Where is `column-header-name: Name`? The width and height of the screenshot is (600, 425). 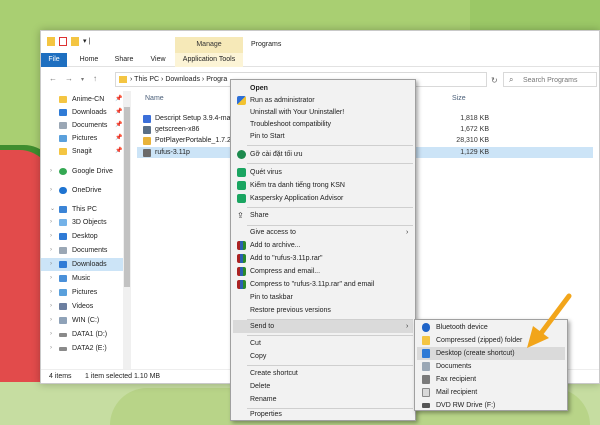
column-header-name: Name is located at coordinates (154, 98).